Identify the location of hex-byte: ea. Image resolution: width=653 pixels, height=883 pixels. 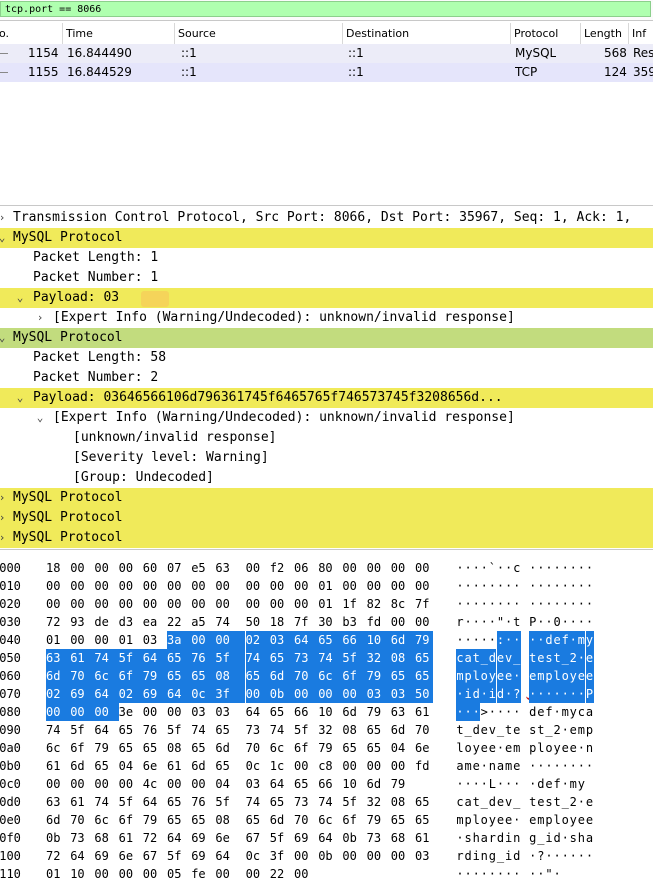
(152, 622).